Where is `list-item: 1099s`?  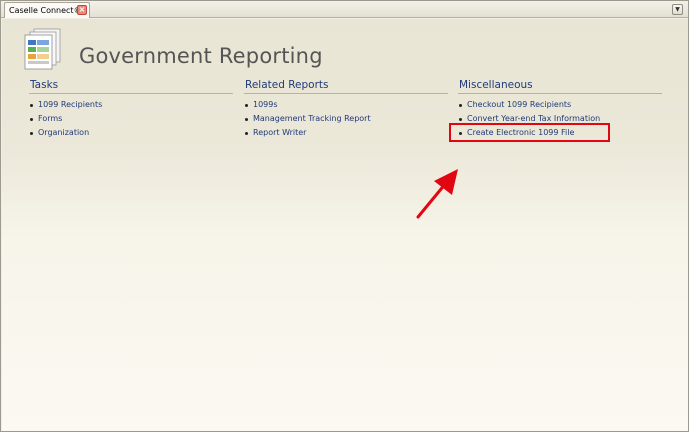
list-item: 1099s is located at coordinates (346, 105).